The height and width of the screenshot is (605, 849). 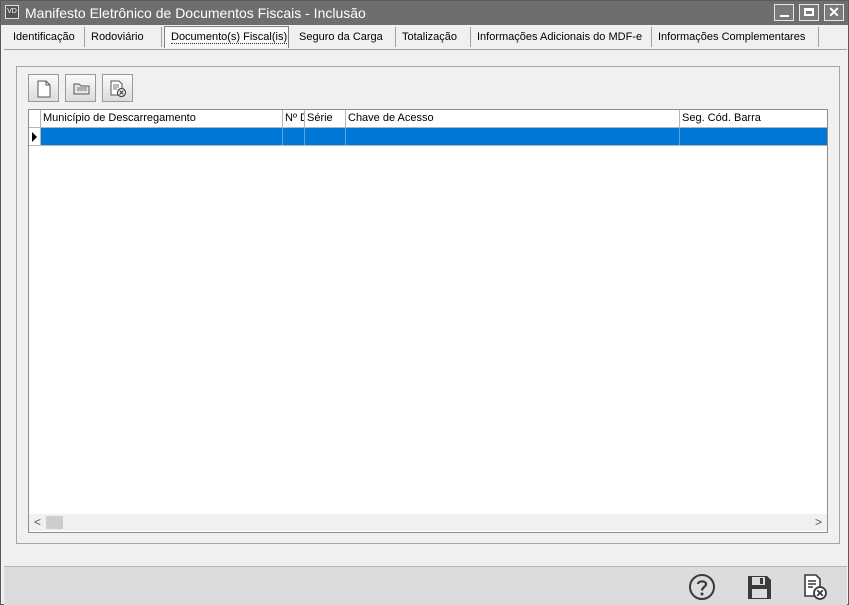 What do you see at coordinates (818, 522) in the screenshot?
I see `scroll-right-button: >` at bounding box center [818, 522].